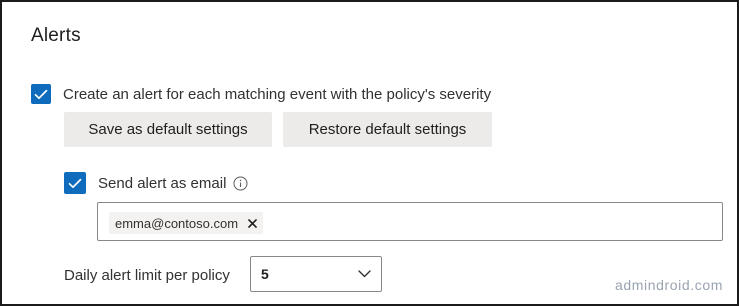  Describe the element at coordinates (177, 223) in the screenshot. I see `email-chip-label: emma@contoso.com` at that location.